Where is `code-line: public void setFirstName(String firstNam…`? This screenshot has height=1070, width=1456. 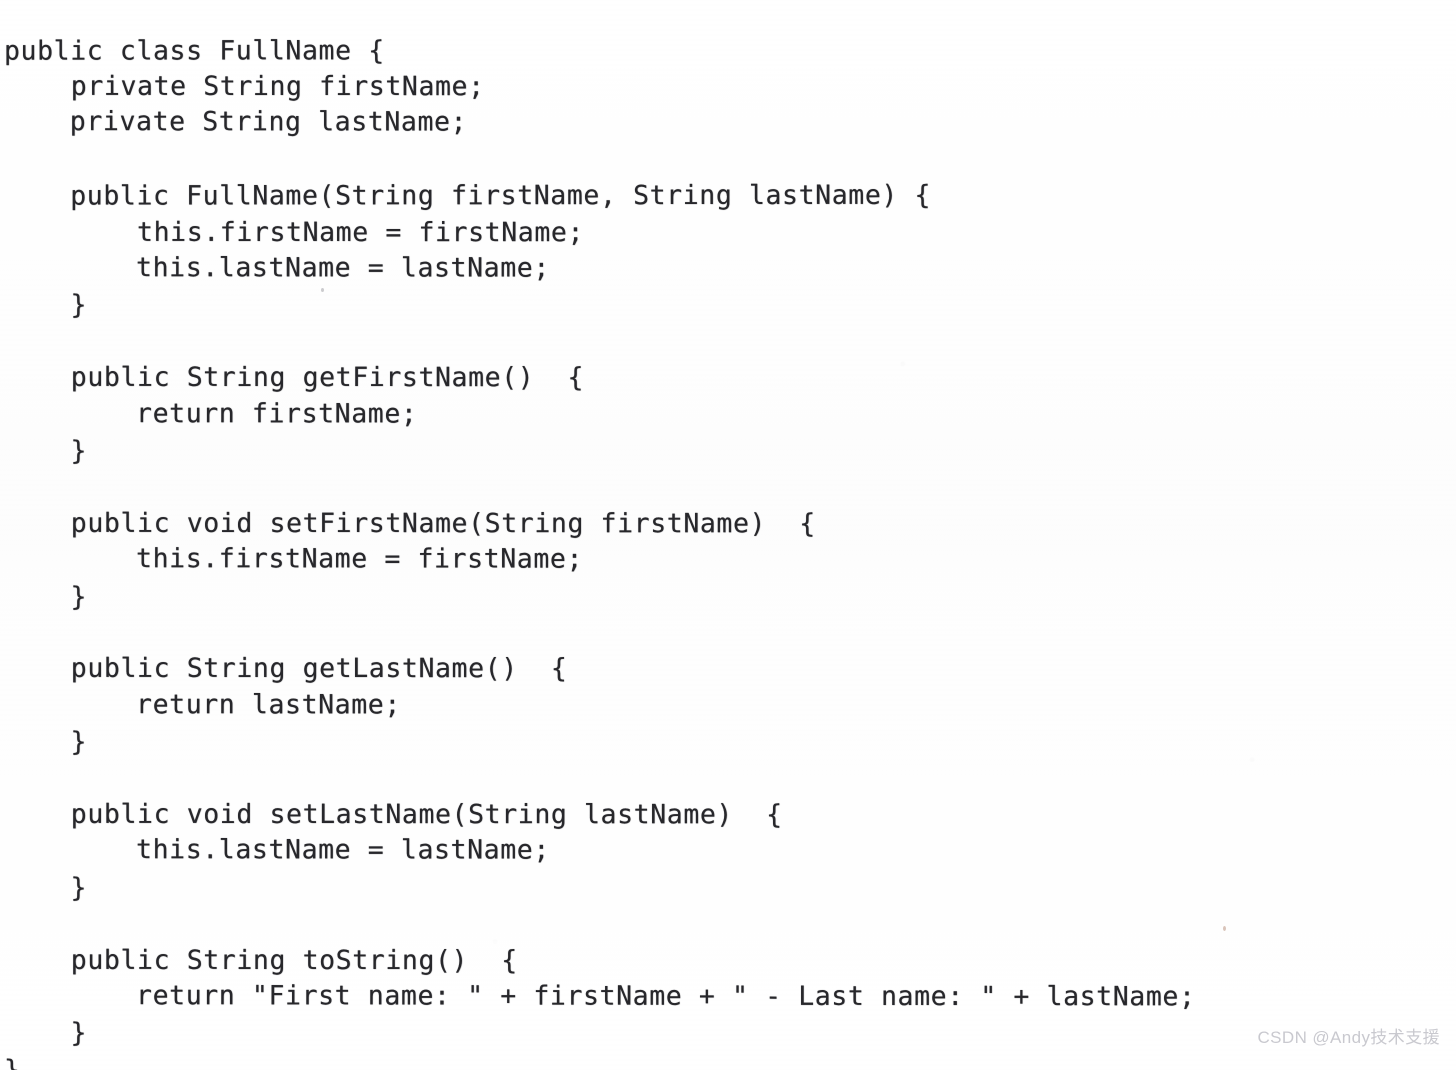 code-line: public void setFirstName(String firstNam… is located at coordinates (410, 523).